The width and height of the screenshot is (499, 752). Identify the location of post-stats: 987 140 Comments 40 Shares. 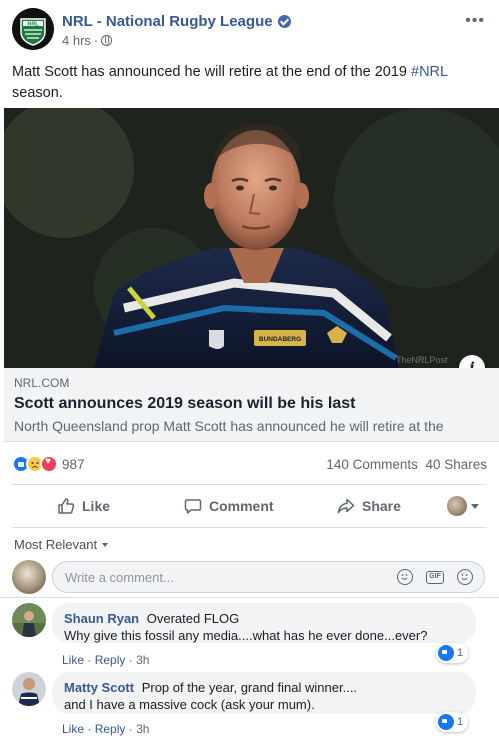
(249, 466).